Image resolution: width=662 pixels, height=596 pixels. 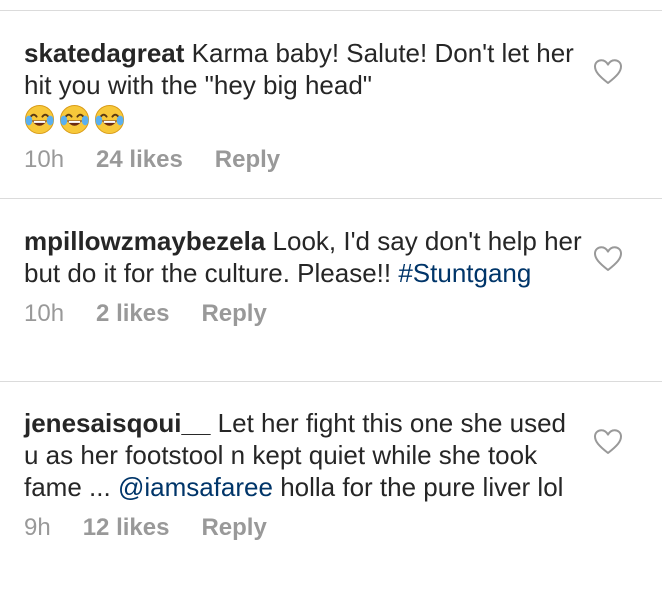 What do you see at coordinates (37, 527) in the screenshot?
I see `comment-timestamp: 9h` at bounding box center [37, 527].